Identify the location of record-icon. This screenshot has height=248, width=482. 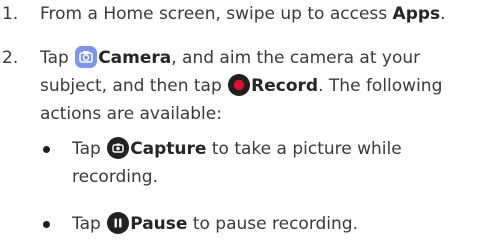
(239, 85).